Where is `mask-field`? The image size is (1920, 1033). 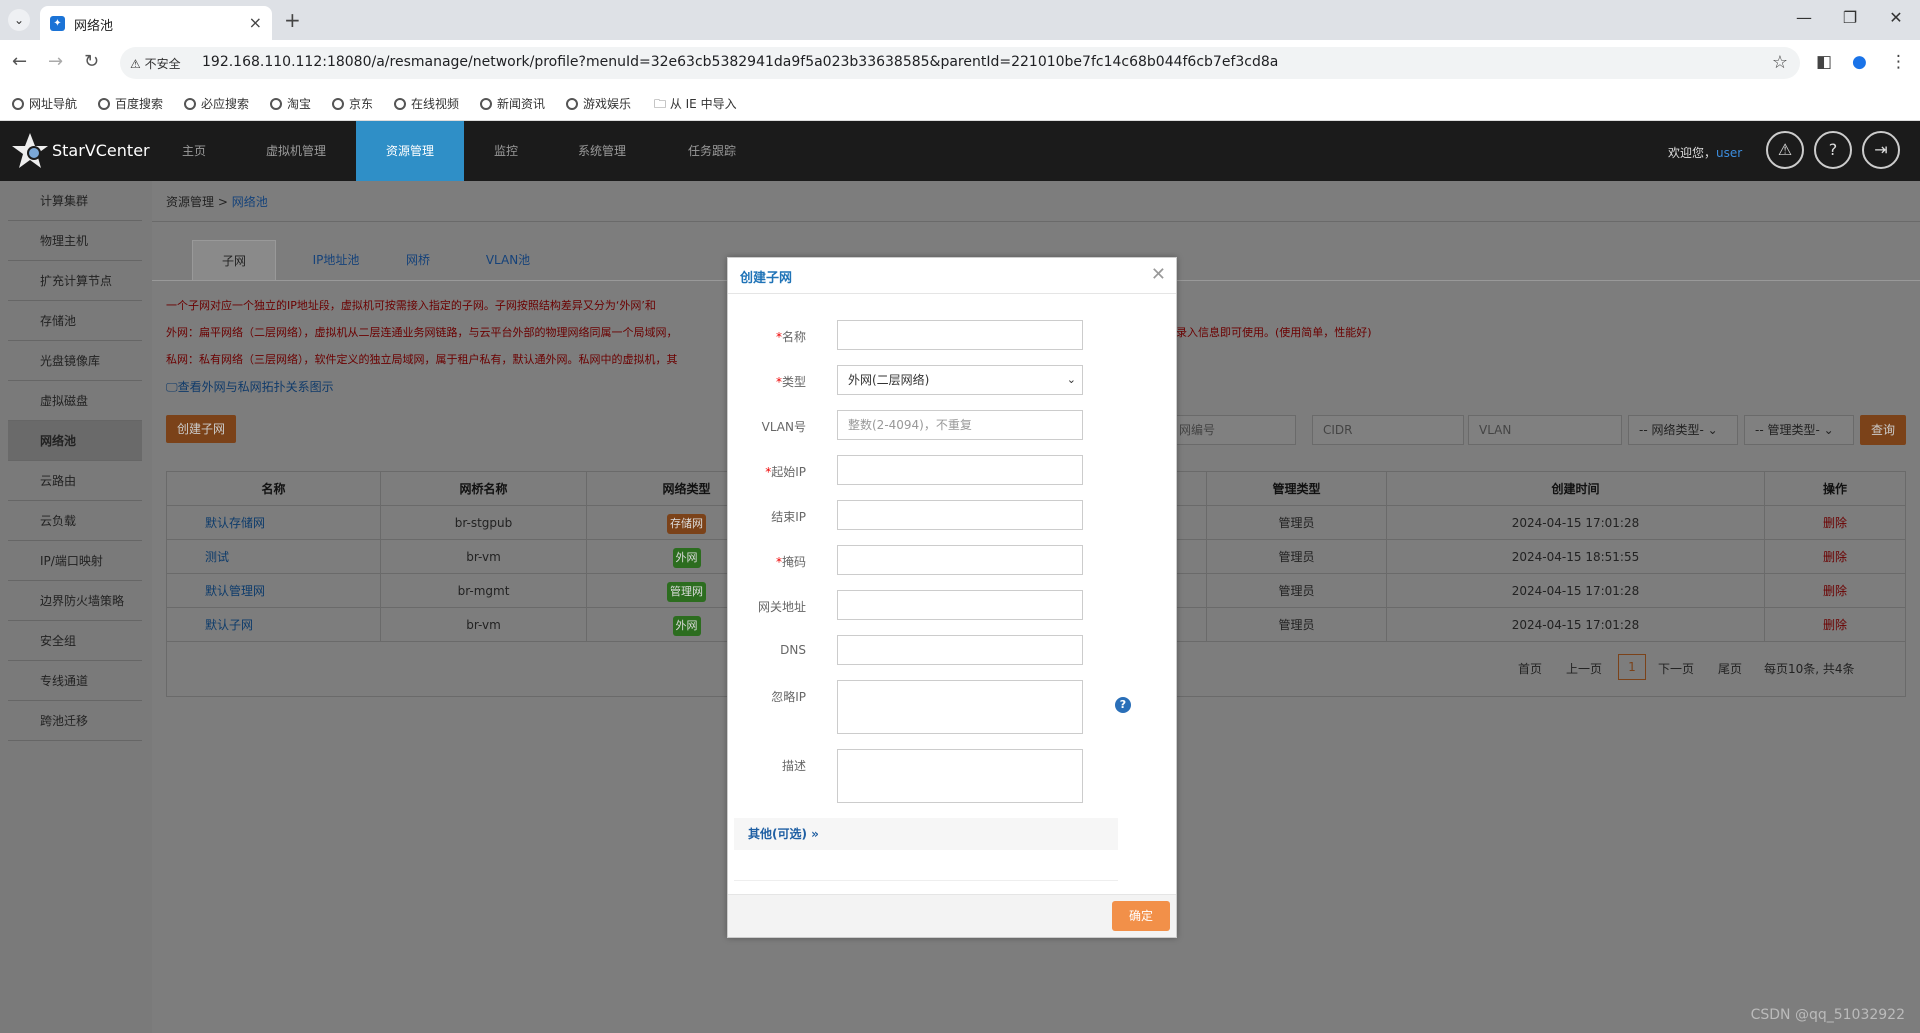 mask-field is located at coordinates (960, 560).